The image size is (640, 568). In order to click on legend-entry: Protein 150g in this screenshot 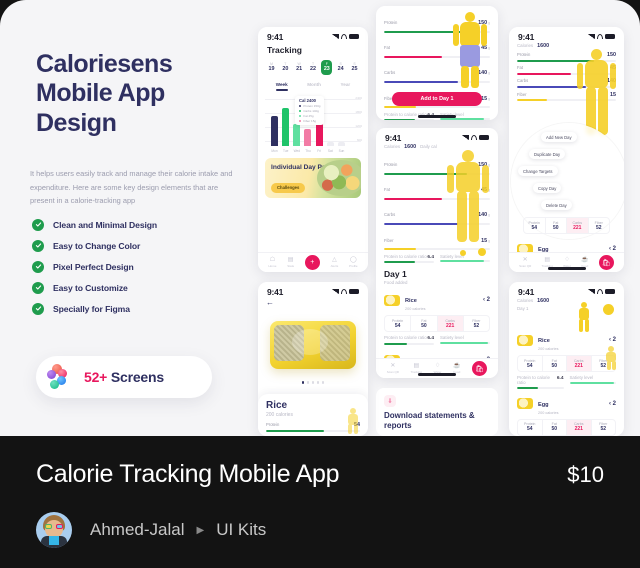, I will do `click(312, 105)`.